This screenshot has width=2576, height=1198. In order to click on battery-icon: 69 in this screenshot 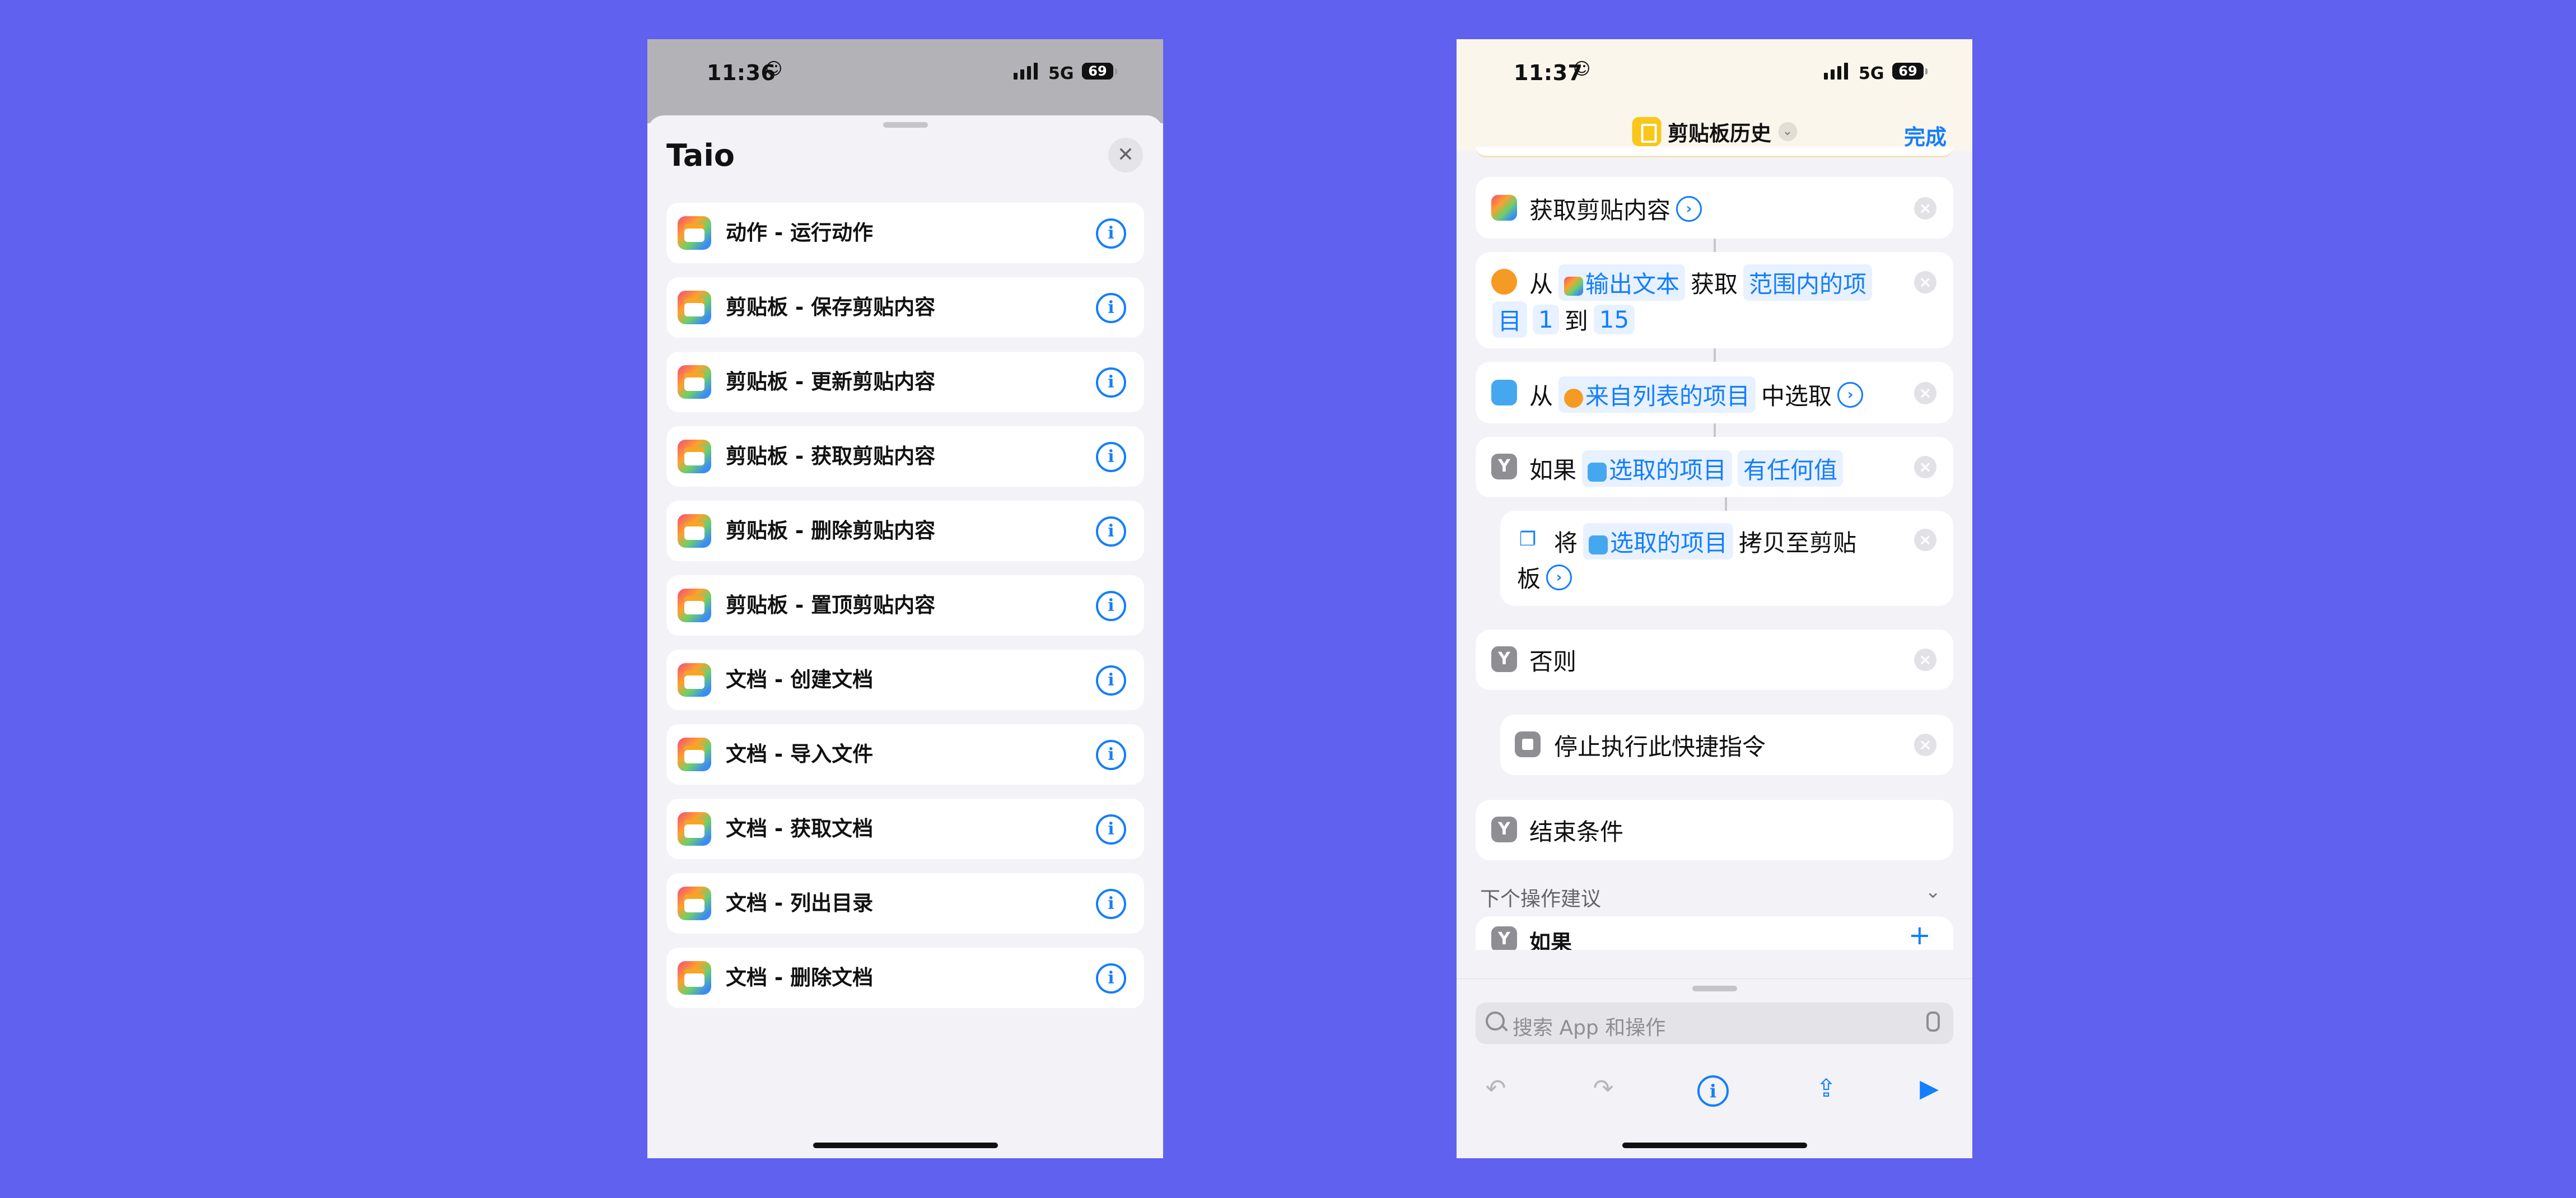, I will do `click(1910, 71)`.